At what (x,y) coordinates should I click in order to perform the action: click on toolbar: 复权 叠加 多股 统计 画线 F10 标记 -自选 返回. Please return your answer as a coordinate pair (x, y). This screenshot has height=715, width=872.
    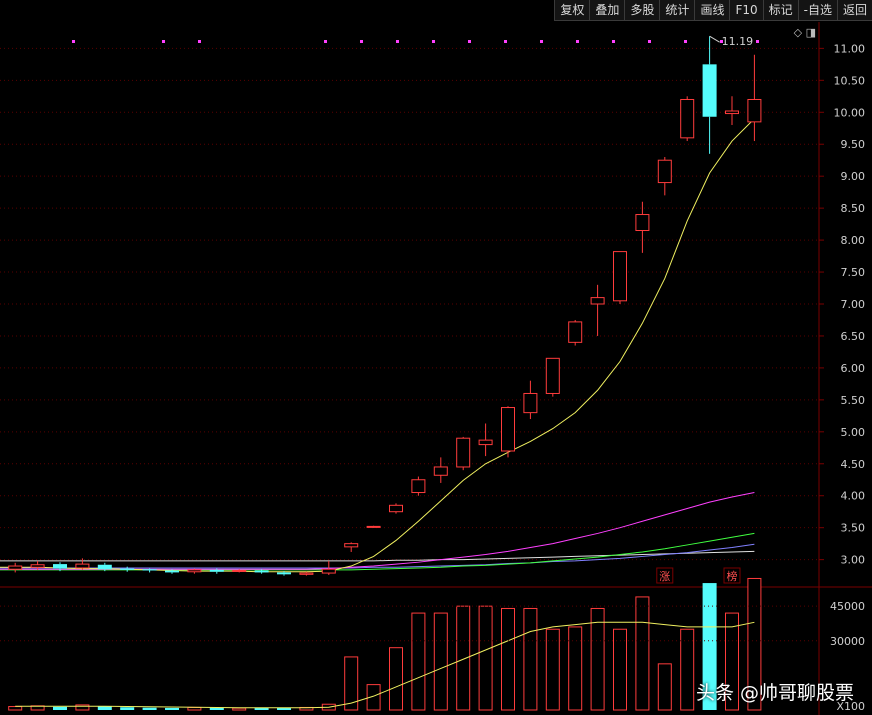
    Looking at the image, I should click on (713, 11).